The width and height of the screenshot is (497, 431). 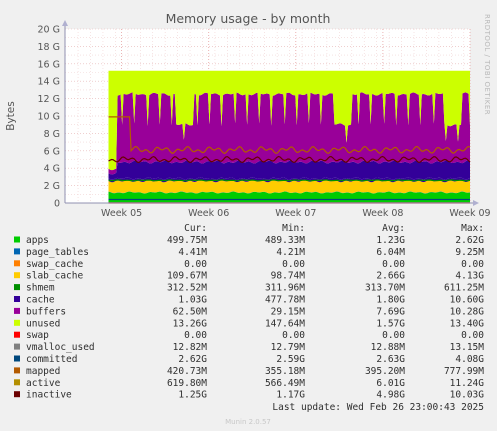 What do you see at coordinates (52, 151) in the screenshot?
I see `y-tick-label: 6 G` at bounding box center [52, 151].